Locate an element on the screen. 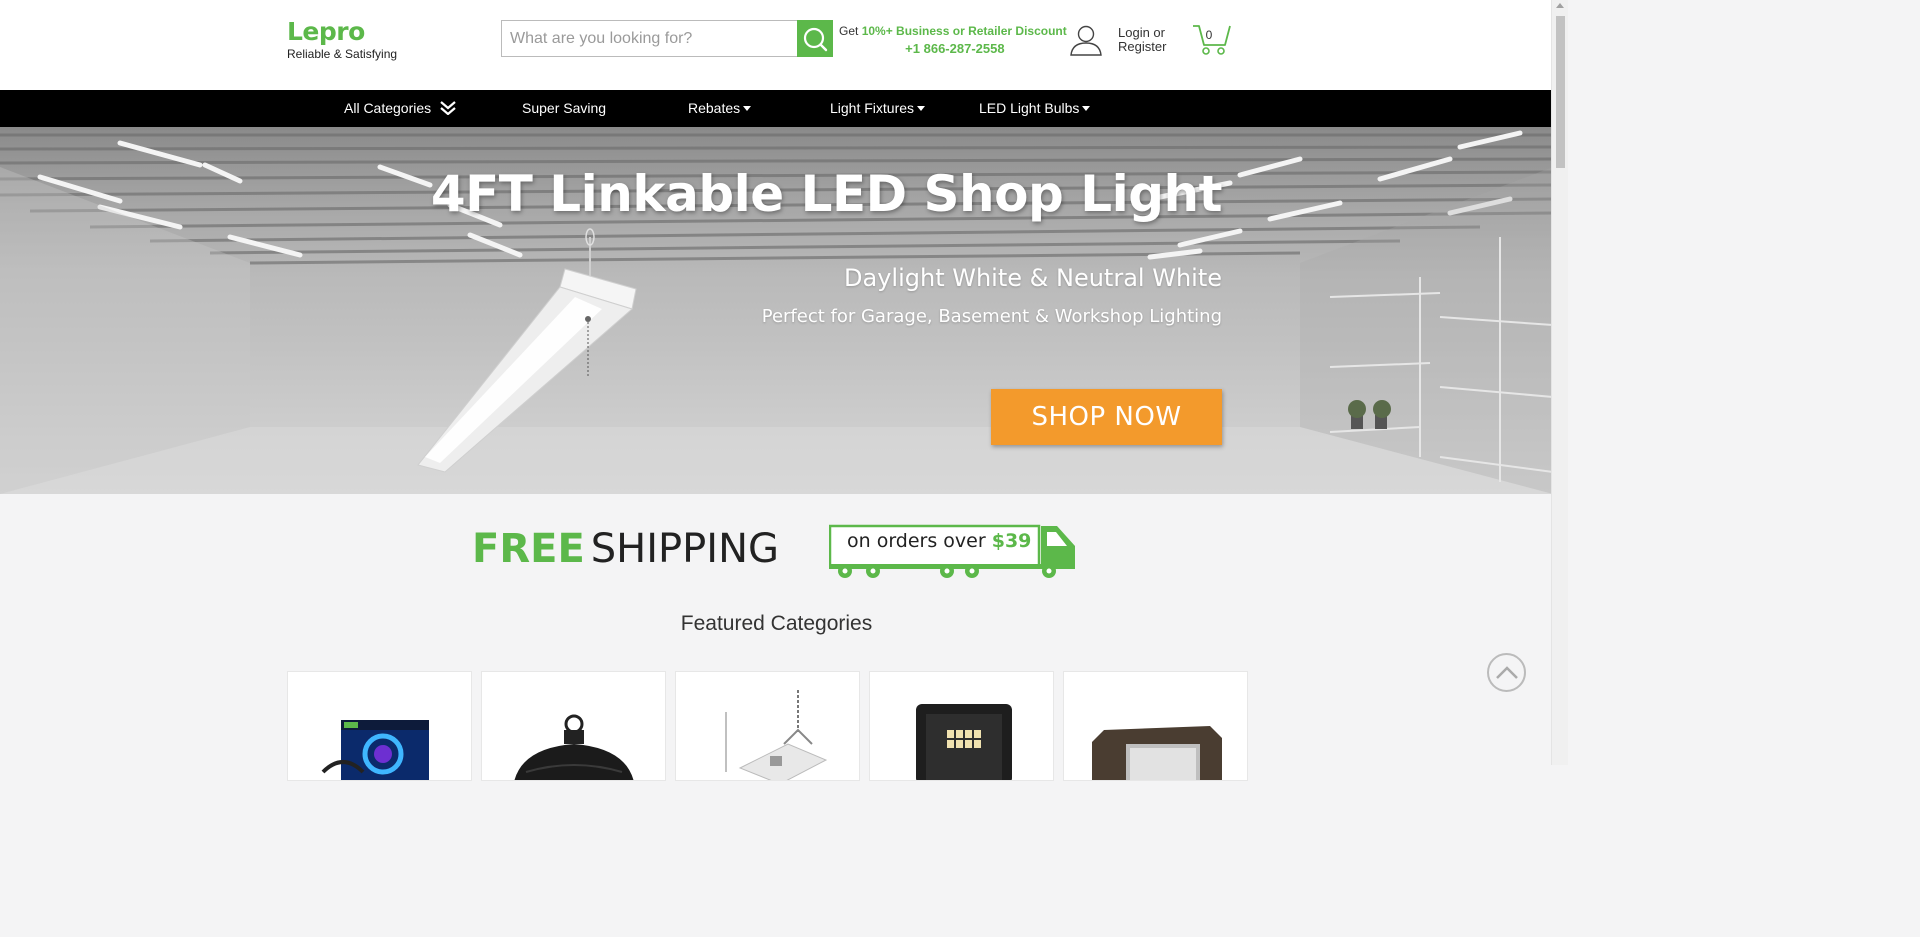 Image resolution: width=1920 pixels, height=937 pixels. search-bar is located at coordinates (667, 38).